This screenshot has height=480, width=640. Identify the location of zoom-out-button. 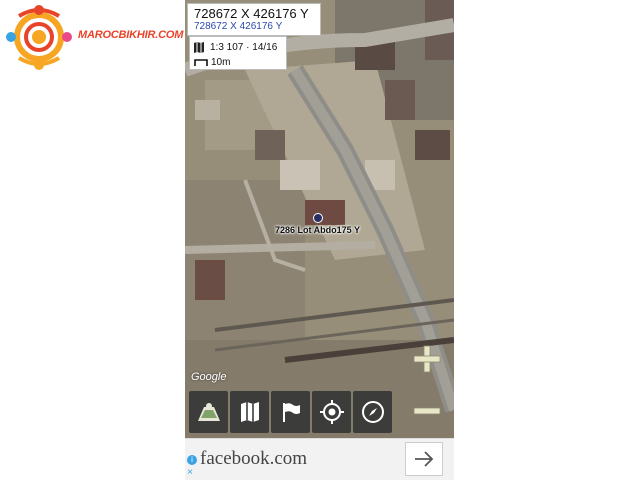
(427, 411).